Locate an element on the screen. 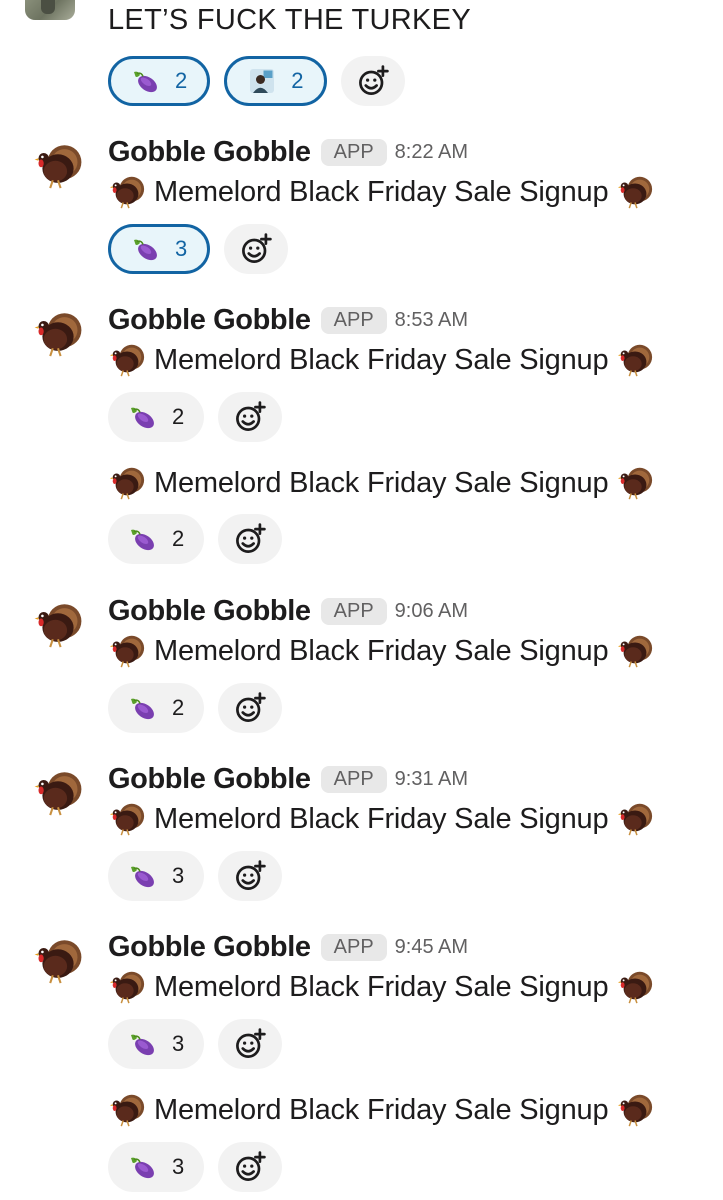 The height and width of the screenshot is (1200, 723). timestamp: 8:22 AM is located at coordinates (431, 152).